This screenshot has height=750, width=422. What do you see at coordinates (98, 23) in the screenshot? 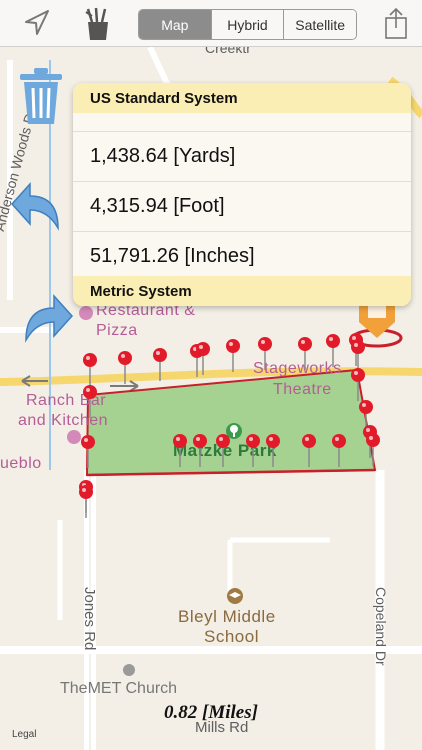
I see `pen-cup-icon` at bounding box center [98, 23].